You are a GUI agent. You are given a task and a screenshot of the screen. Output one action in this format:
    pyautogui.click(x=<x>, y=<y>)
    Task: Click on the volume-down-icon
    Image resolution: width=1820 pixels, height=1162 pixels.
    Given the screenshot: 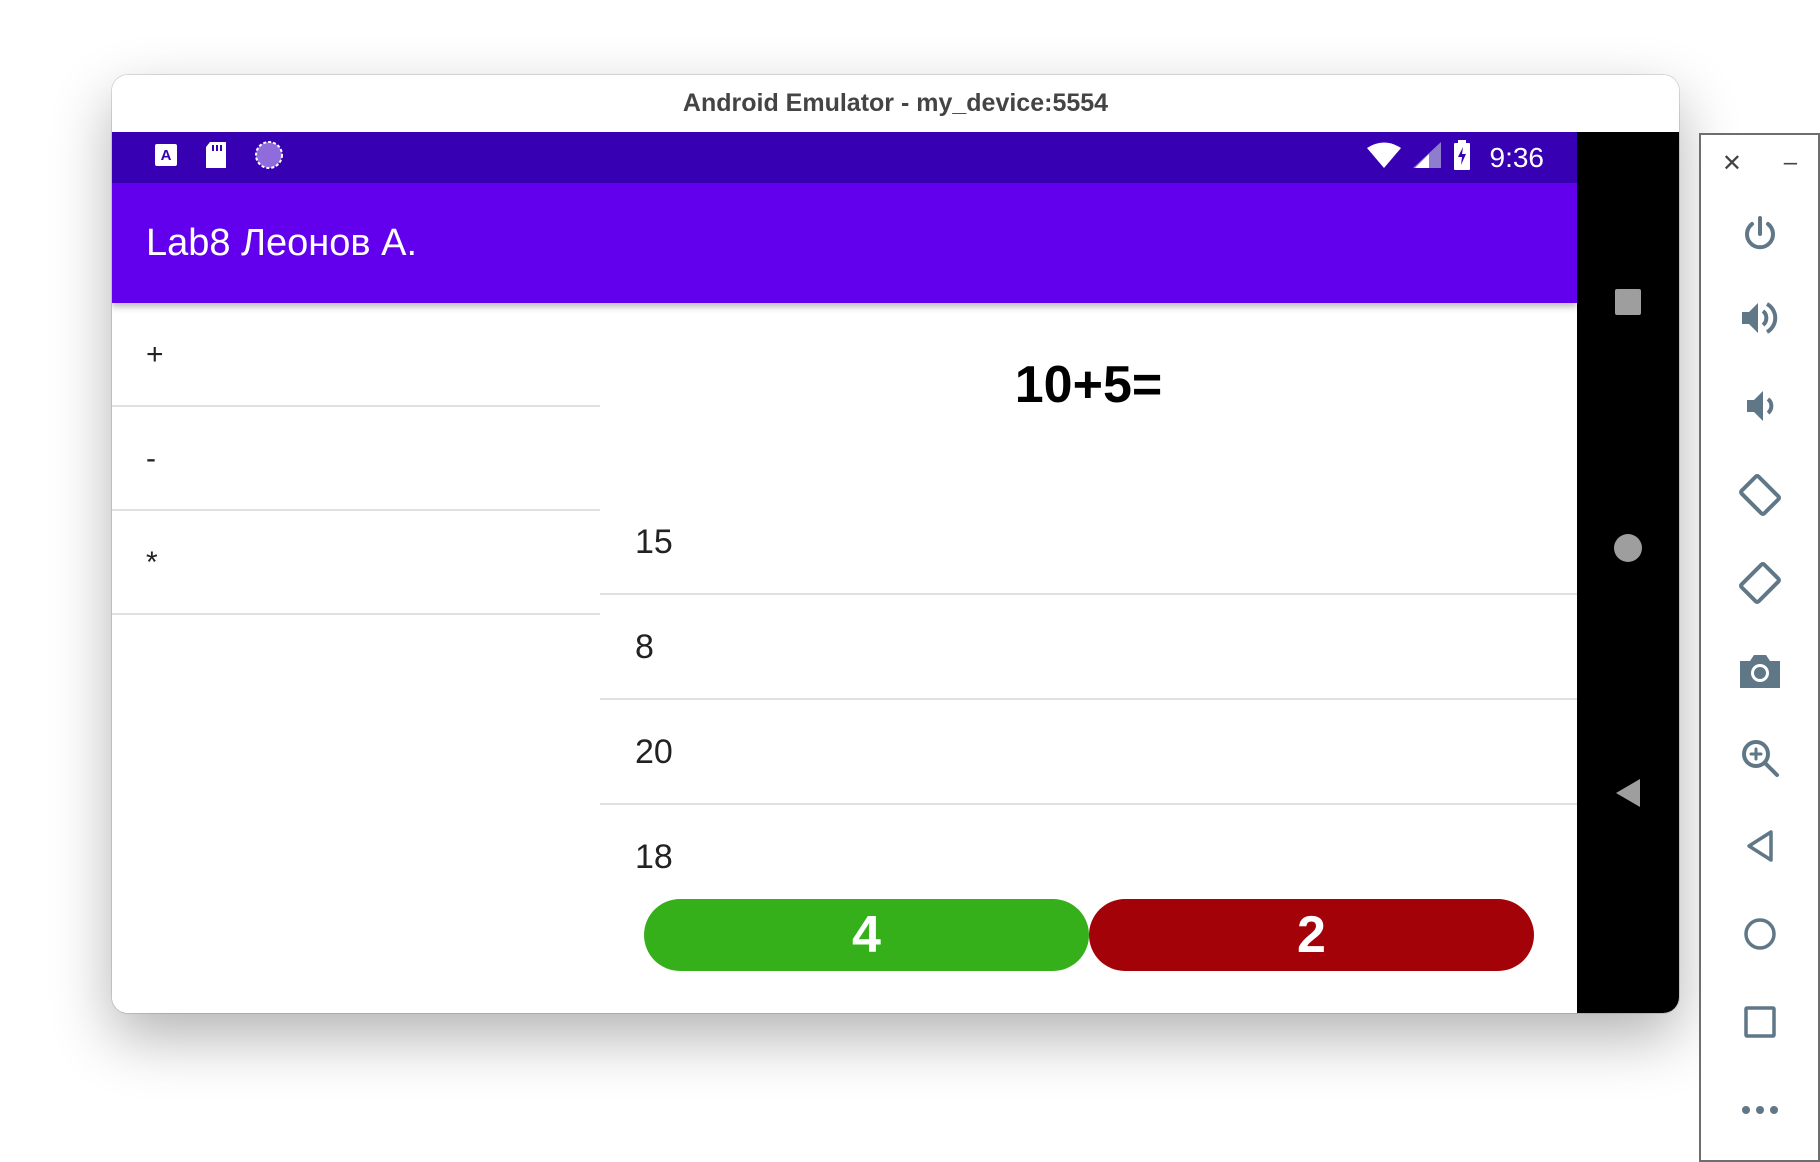 What is the action you would take?
    pyautogui.click(x=1759, y=406)
    